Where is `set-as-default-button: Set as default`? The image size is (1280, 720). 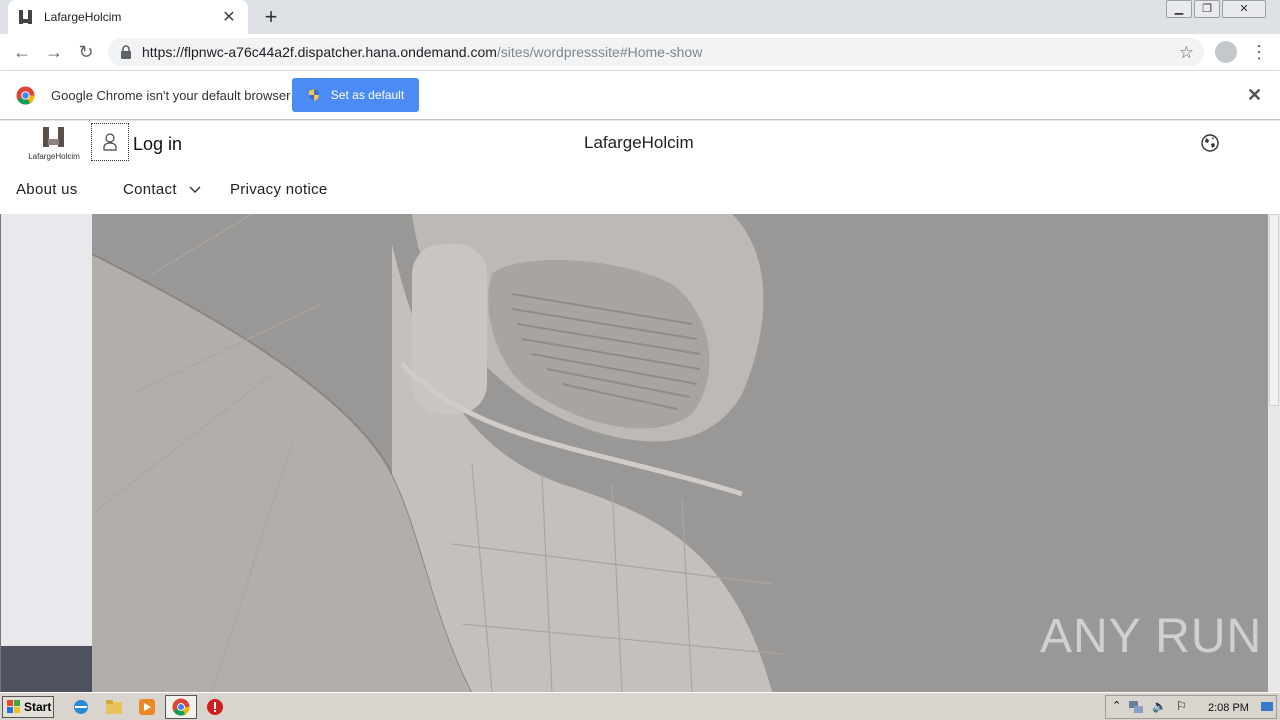 set-as-default-button: Set as default is located at coordinates (355, 95).